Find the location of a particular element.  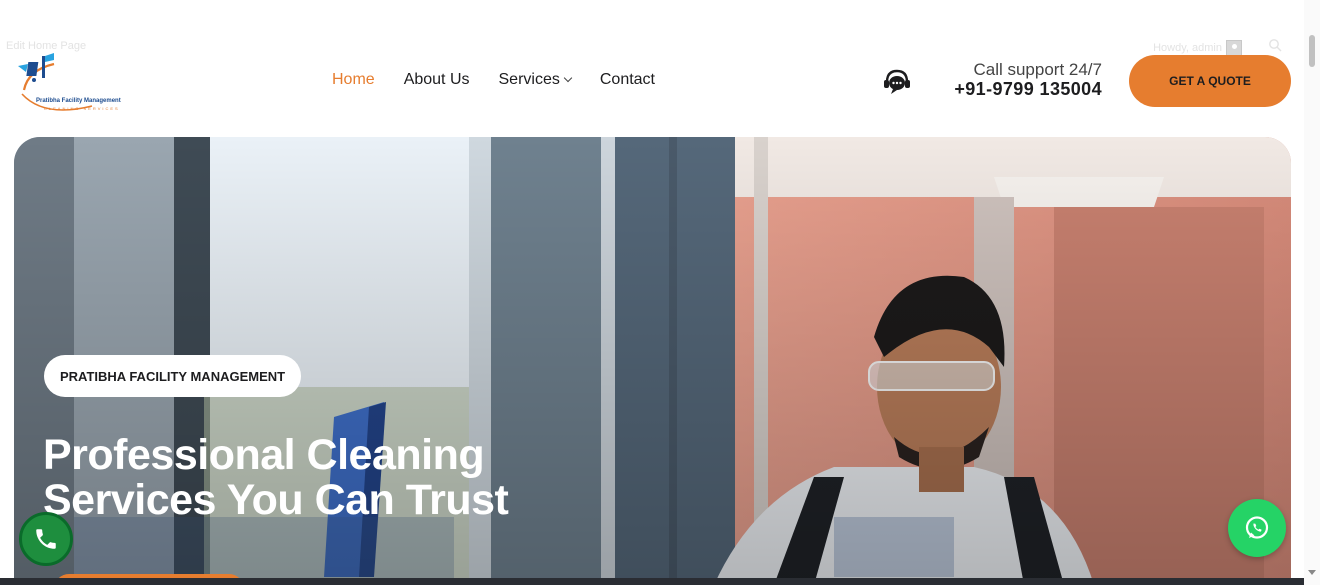

hero-headline-line-1: Professional Cleaning is located at coordinates (264, 455).